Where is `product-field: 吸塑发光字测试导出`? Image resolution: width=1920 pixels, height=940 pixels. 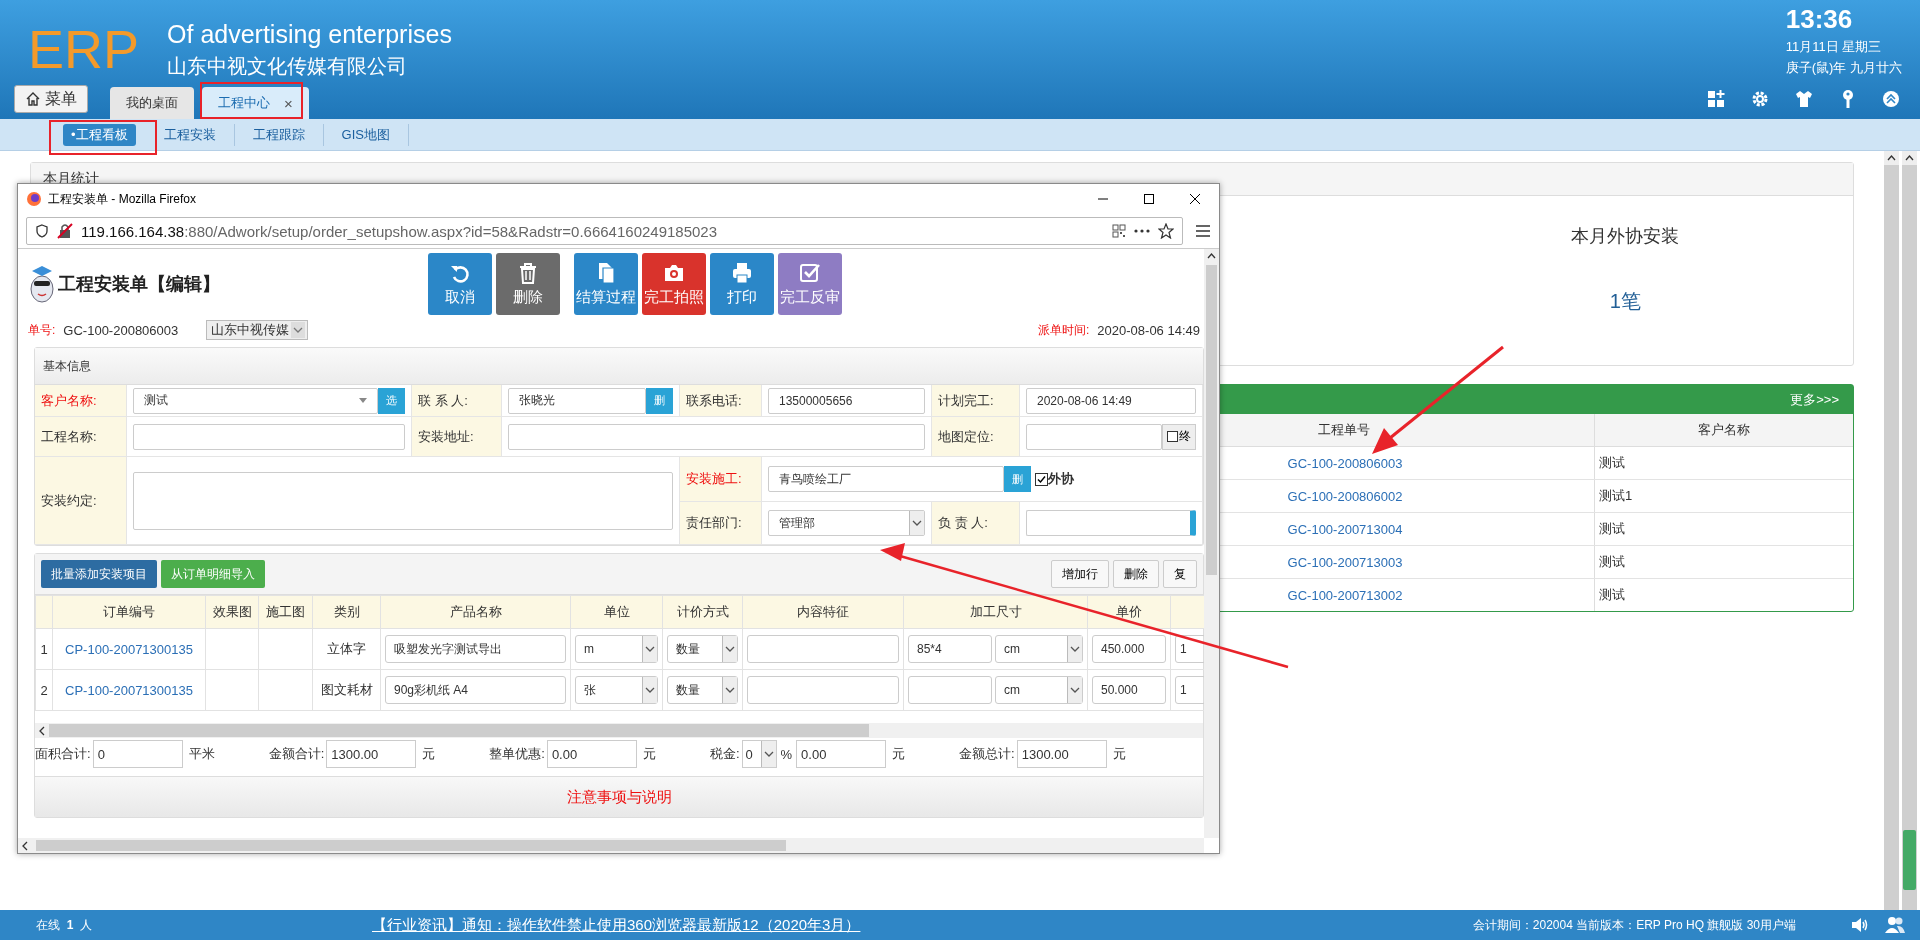
product-field: 吸塑发光字测试导出 is located at coordinates (475, 649).